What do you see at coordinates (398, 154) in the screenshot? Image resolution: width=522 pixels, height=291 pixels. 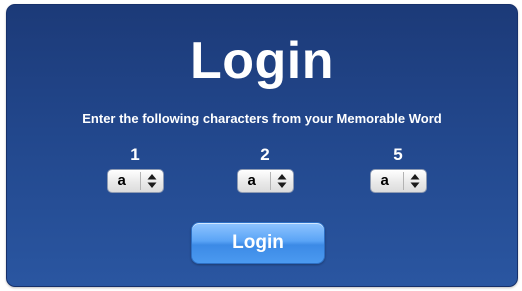 I see `character-position-label: 5` at bounding box center [398, 154].